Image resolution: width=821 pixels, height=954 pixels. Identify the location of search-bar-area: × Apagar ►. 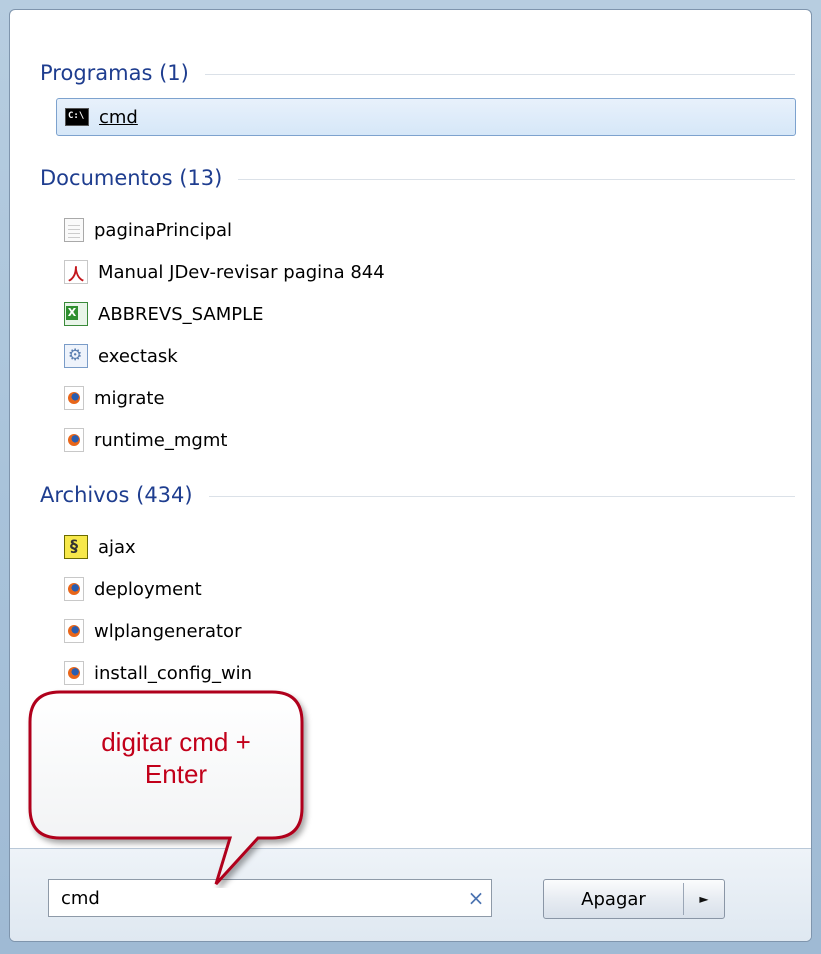
(410, 894).